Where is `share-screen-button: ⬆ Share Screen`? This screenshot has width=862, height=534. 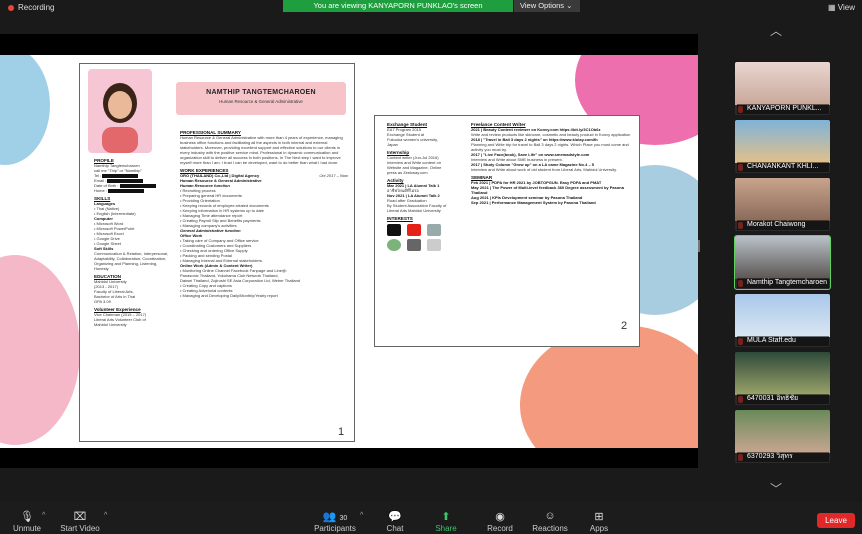
share-screen-button: ⬆ Share Screen is located at coordinates (446, 522).